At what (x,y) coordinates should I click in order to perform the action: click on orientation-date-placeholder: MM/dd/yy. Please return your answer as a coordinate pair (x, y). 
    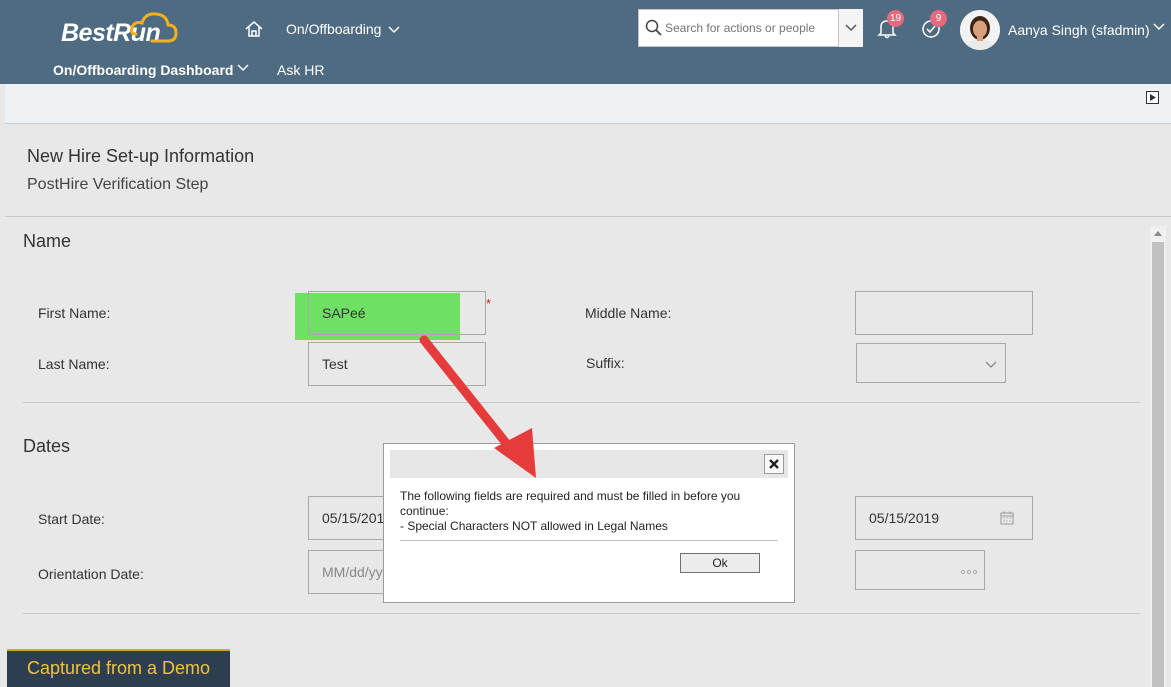
    Looking at the image, I should click on (352, 572).